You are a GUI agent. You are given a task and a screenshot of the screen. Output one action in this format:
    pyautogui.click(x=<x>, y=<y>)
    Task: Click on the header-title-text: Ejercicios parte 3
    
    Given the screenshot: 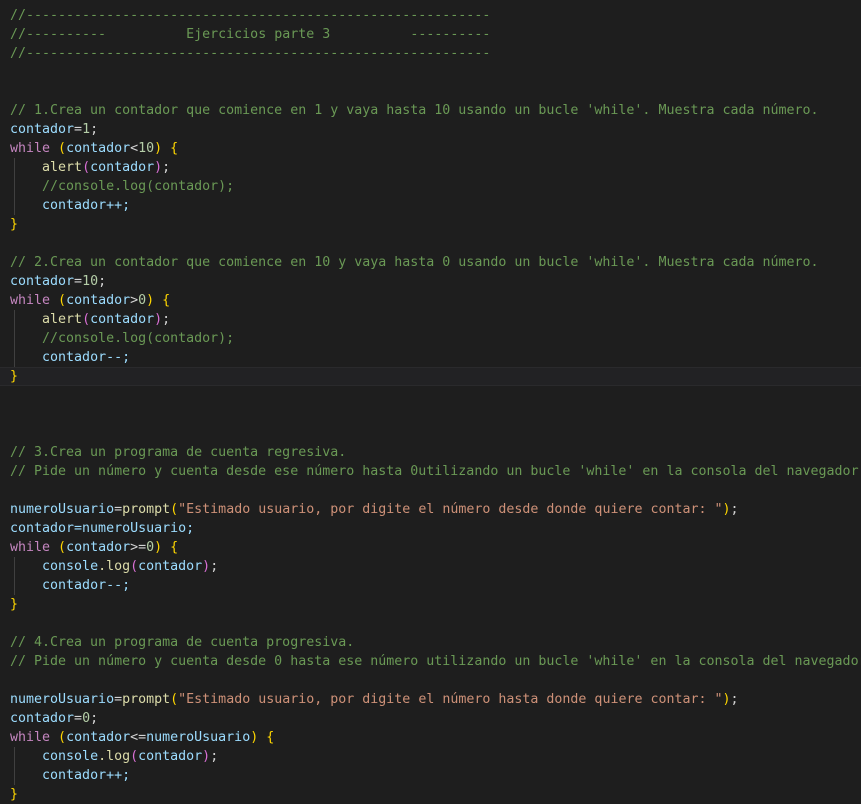 What is the action you would take?
    pyautogui.click(x=258, y=34)
    